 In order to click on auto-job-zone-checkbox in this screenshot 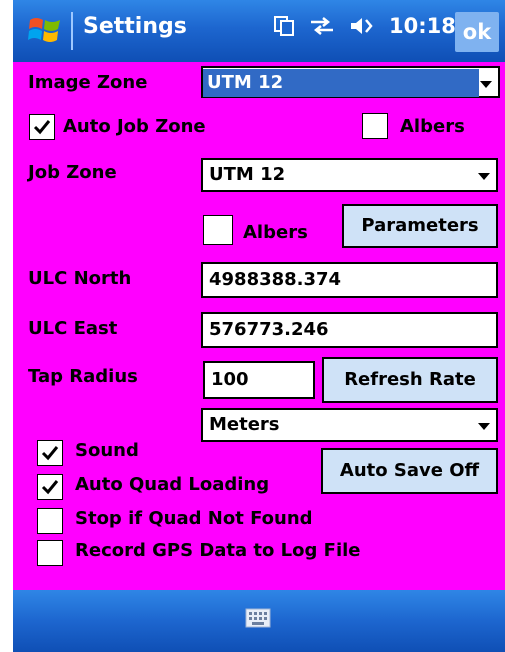, I will do `click(42, 127)`.